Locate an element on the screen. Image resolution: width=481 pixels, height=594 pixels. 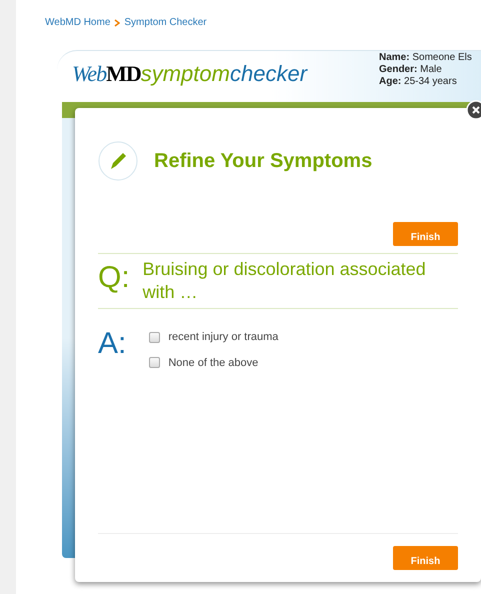
answer-option: None of the above is located at coordinates (213, 362).